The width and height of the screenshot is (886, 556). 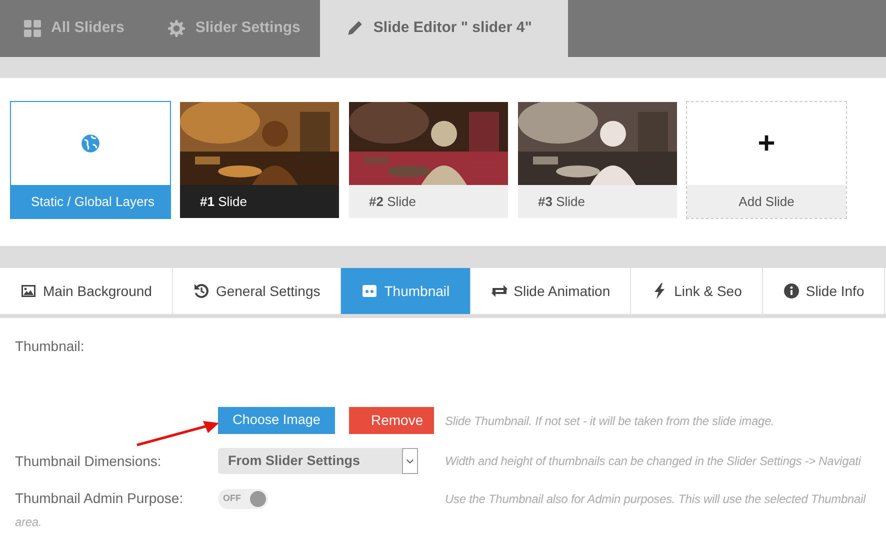 I want to click on add-slide-card: + Add Slide, so click(x=766, y=160).